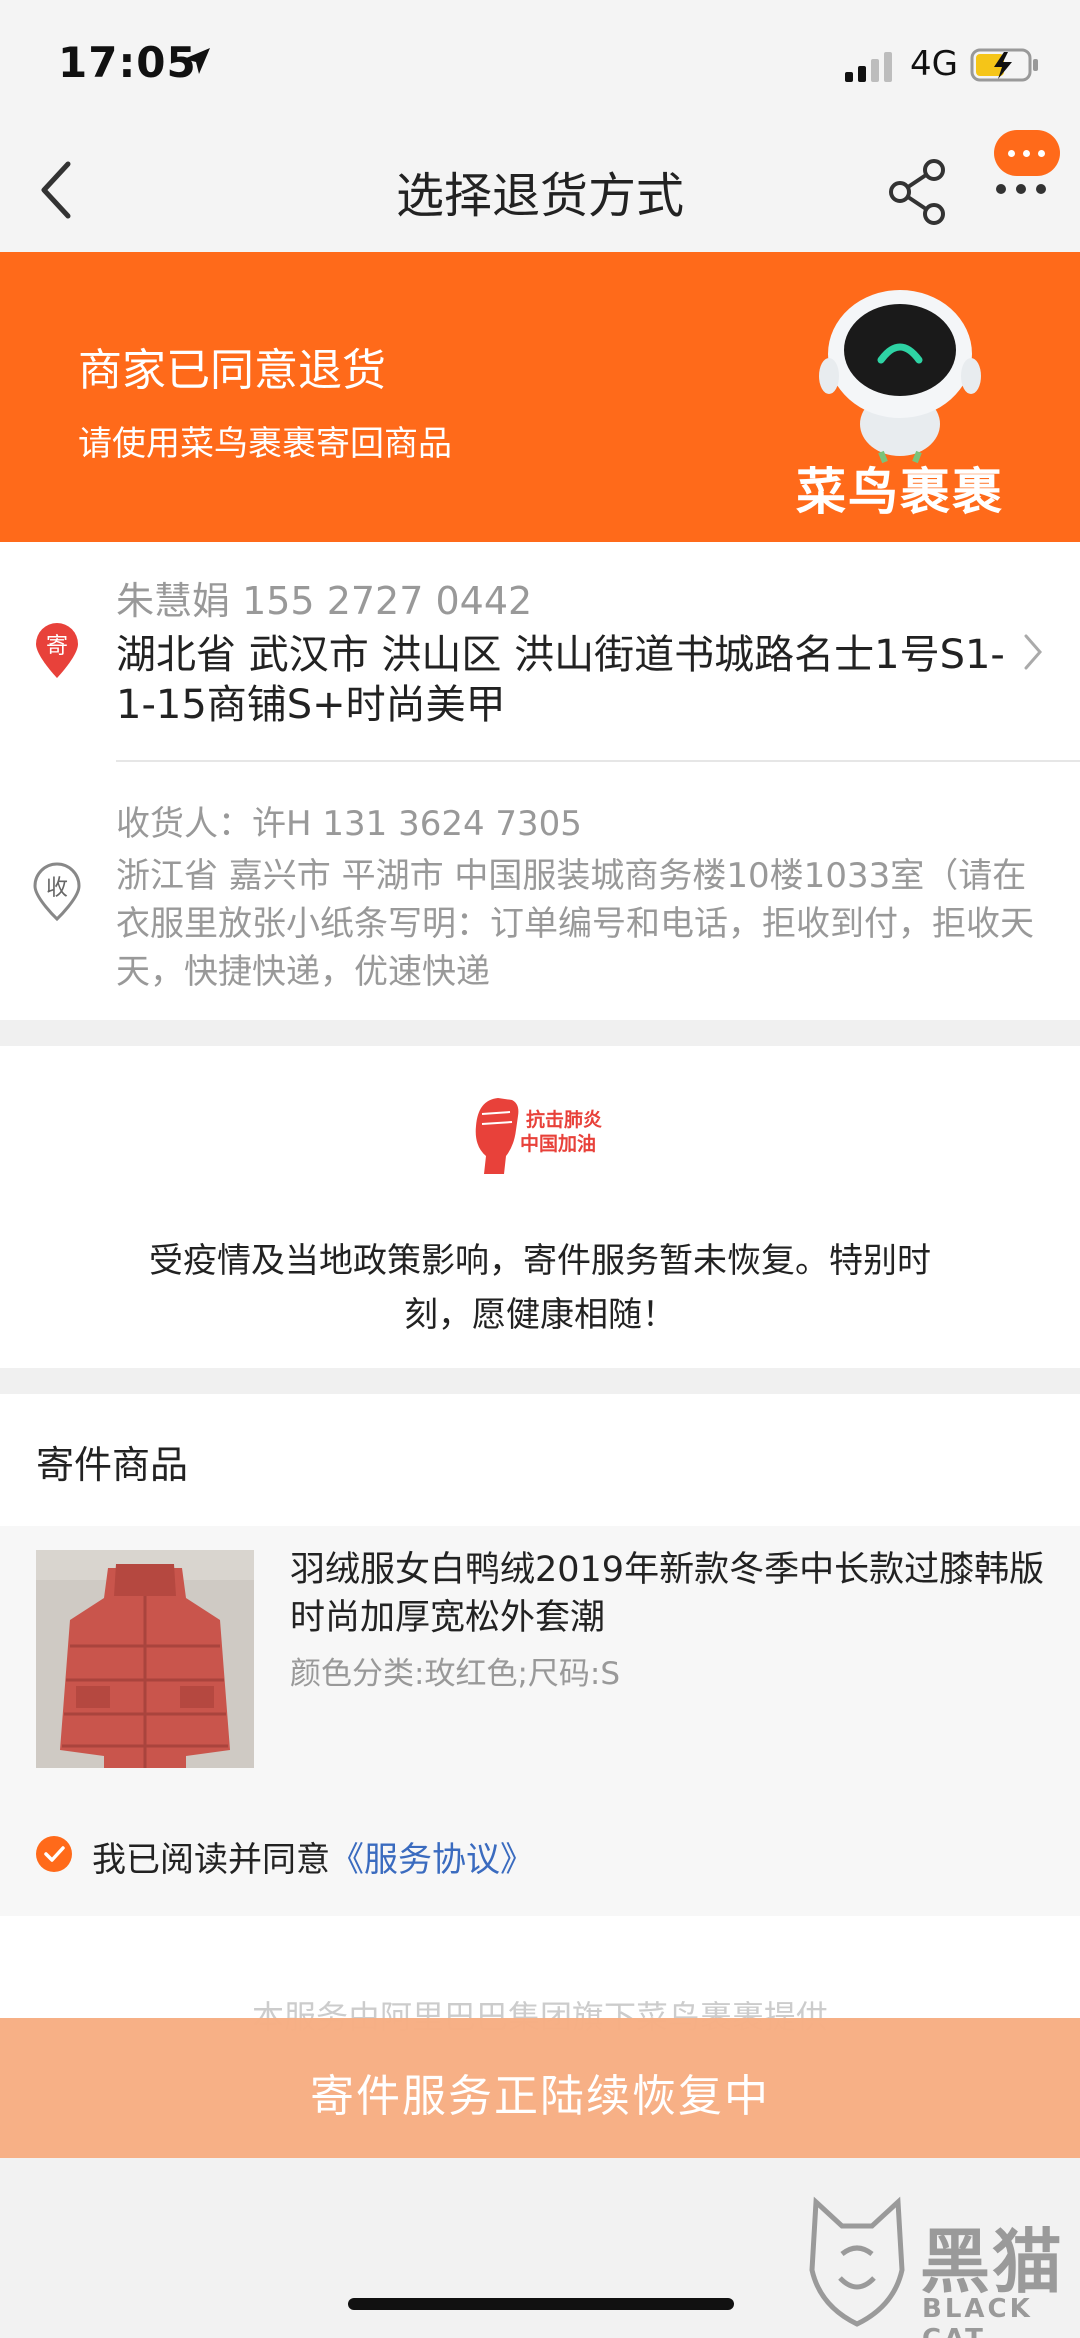  Describe the element at coordinates (432, 1860) in the screenshot. I see `service-agreement-link: 《服务协议》` at that location.